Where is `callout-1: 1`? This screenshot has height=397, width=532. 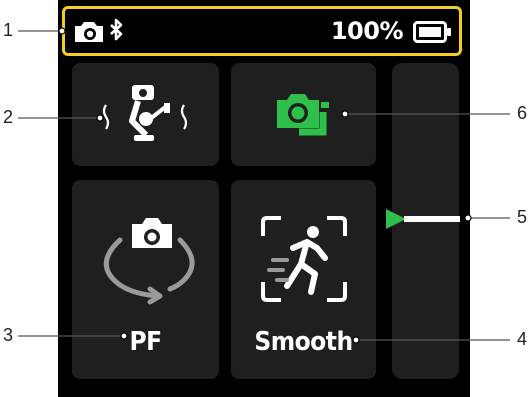
callout-1: 1 is located at coordinates (8, 30).